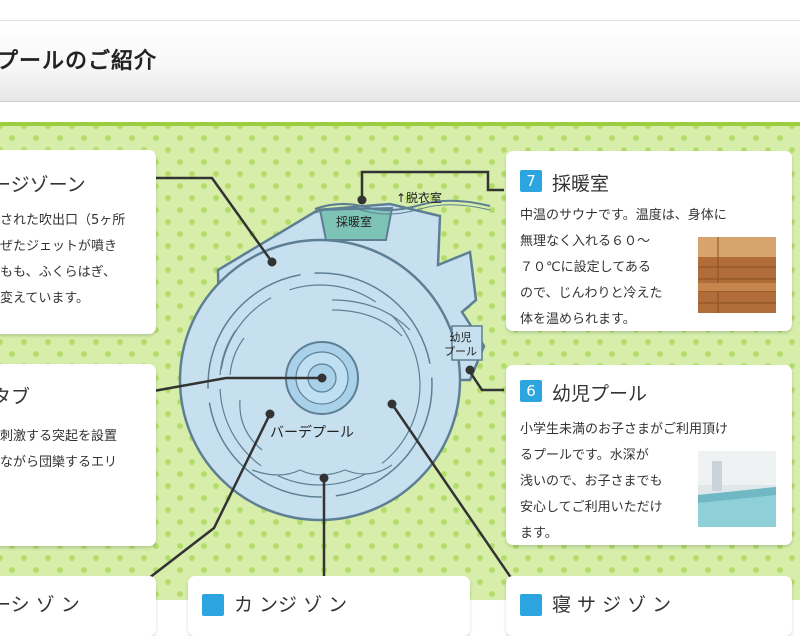 Image resolution: width=800 pixels, height=636 pixels. I want to click on card-title: 採暖室, so click(581, 184).